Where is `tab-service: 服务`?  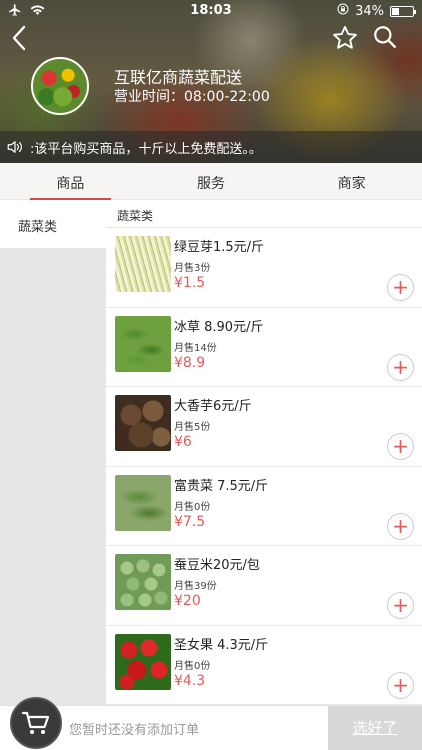 tab-service: 服务 is located at coordinates (211, 181).